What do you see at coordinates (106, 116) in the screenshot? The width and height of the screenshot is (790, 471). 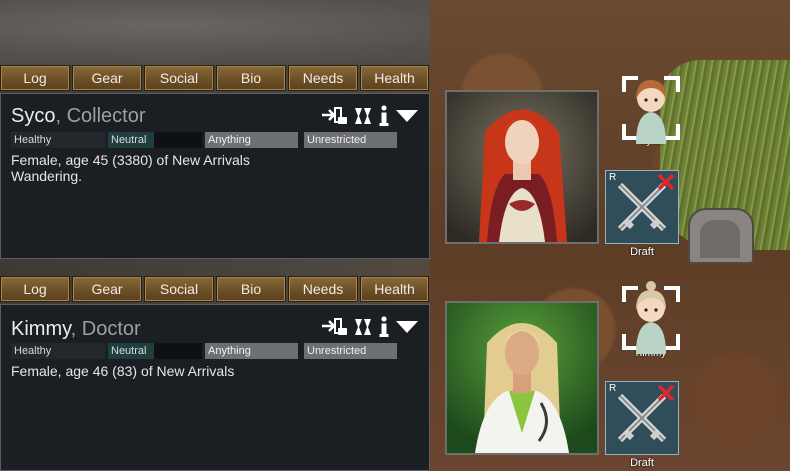 I see `pawn-title: Collector` at bounding box center [106, 116].